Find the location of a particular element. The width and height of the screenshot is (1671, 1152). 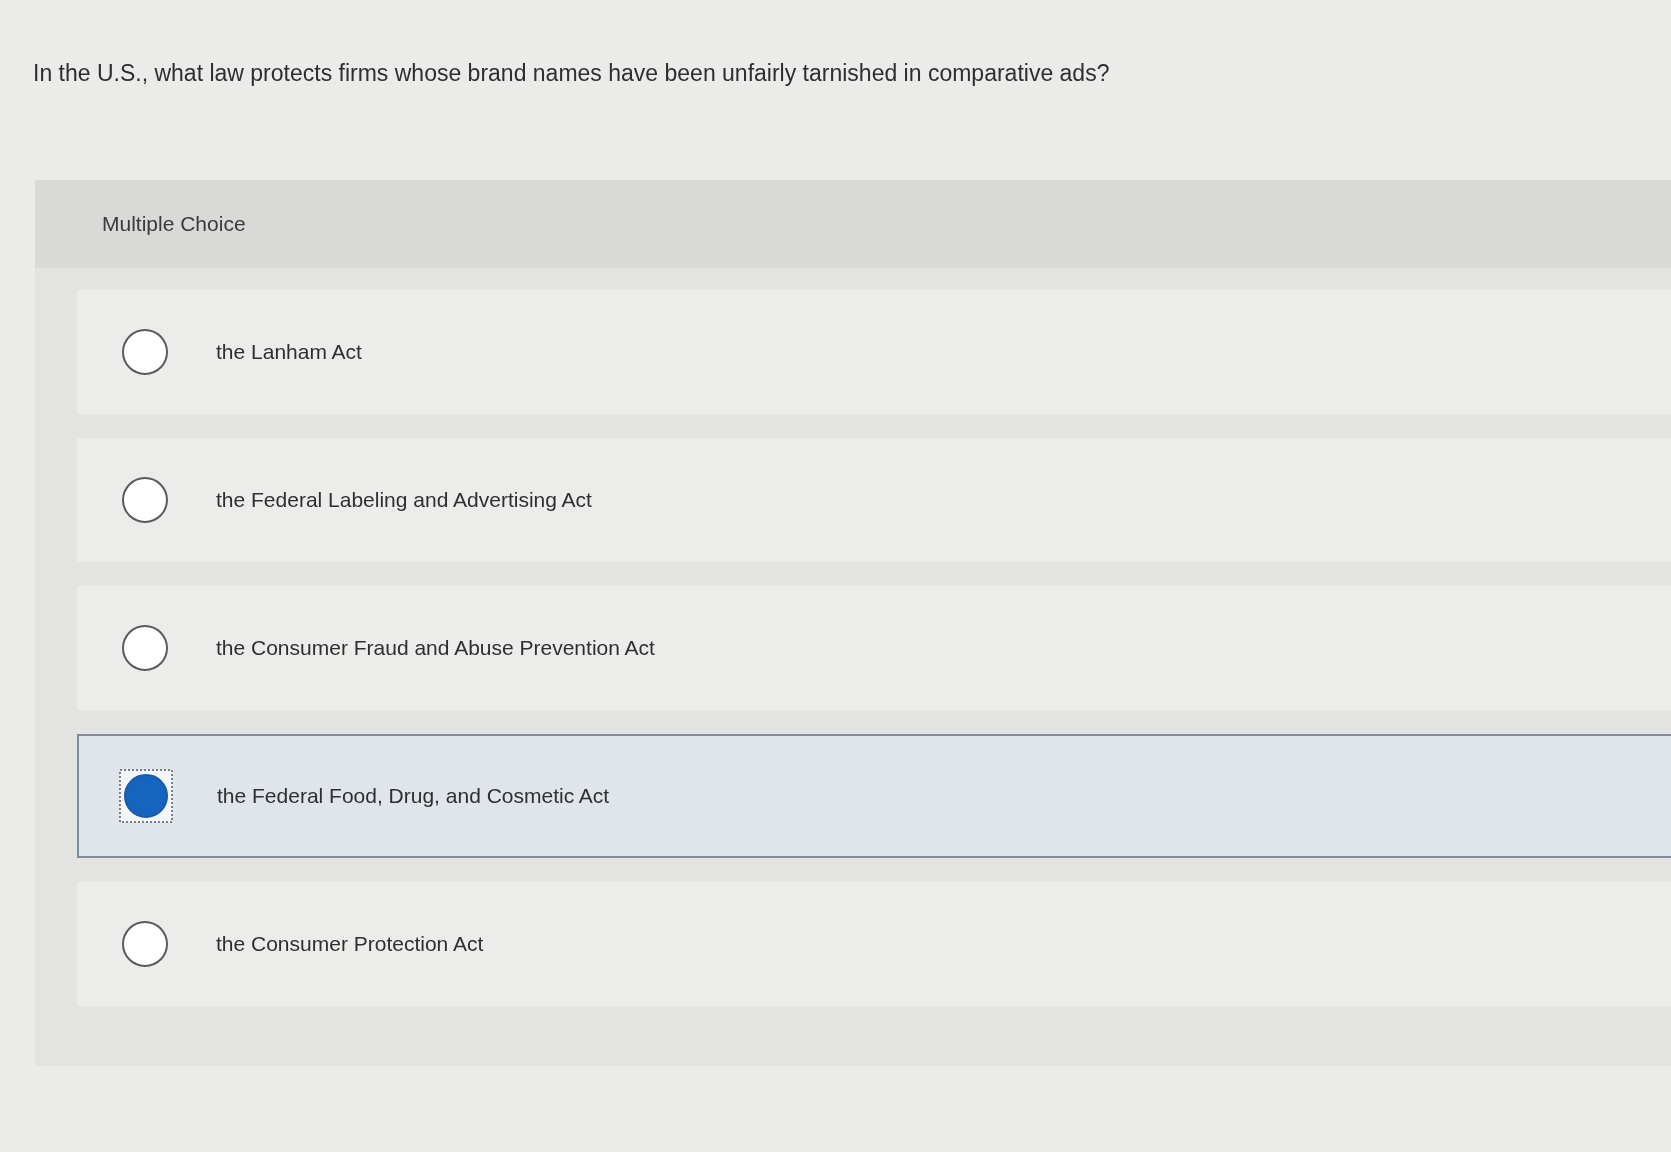

answer-option: the Federal Food, Drug, and Cosmetic Act is located at coordinates (874, 796).